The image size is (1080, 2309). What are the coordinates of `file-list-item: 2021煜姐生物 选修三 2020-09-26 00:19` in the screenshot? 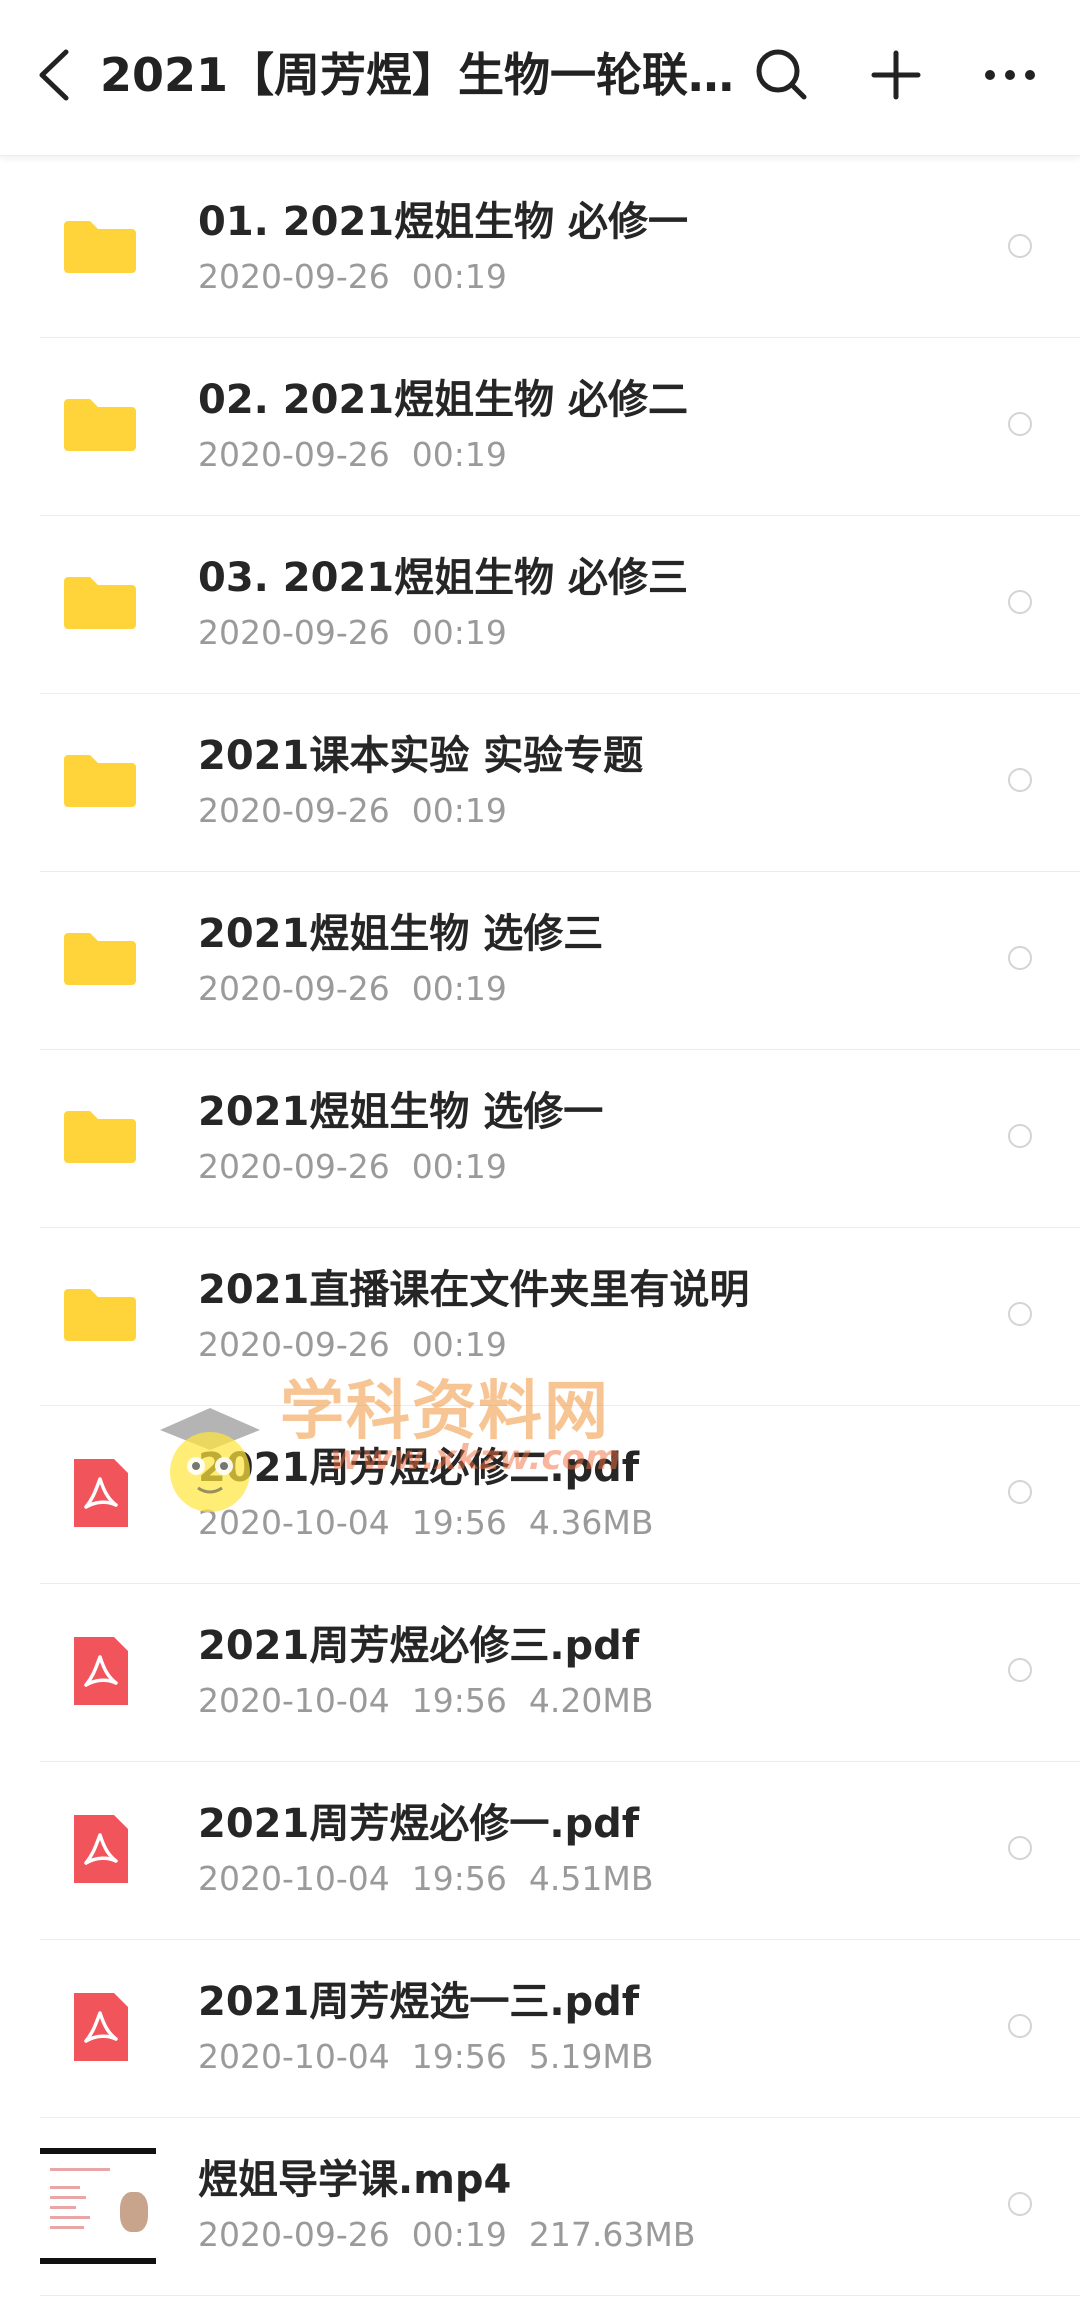 It's located at (540, 961).